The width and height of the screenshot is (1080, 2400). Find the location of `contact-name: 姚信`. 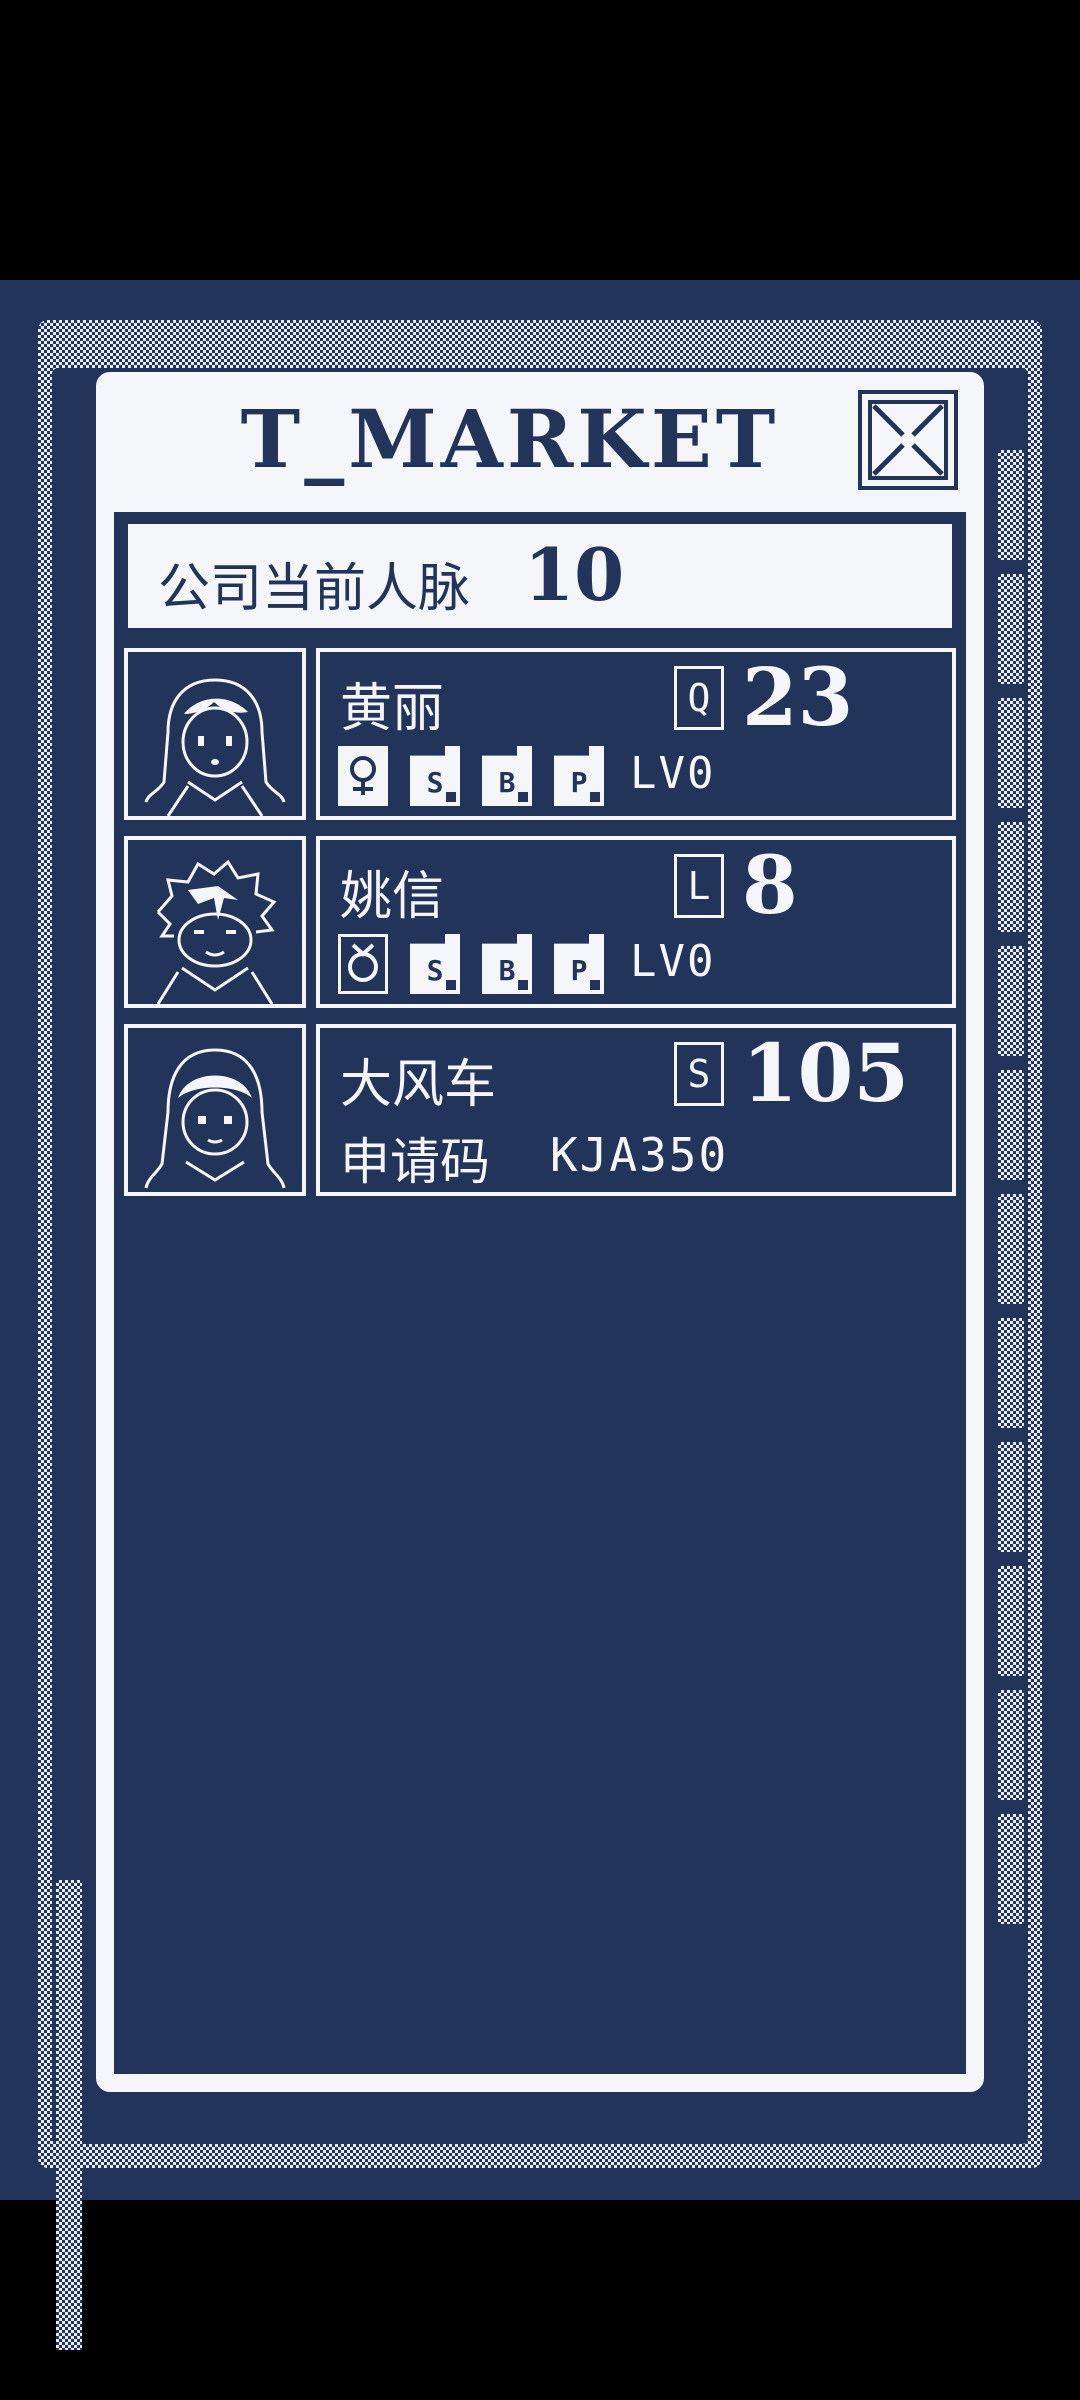

contact-name: 姚信 is located at coordinates (392, 897).